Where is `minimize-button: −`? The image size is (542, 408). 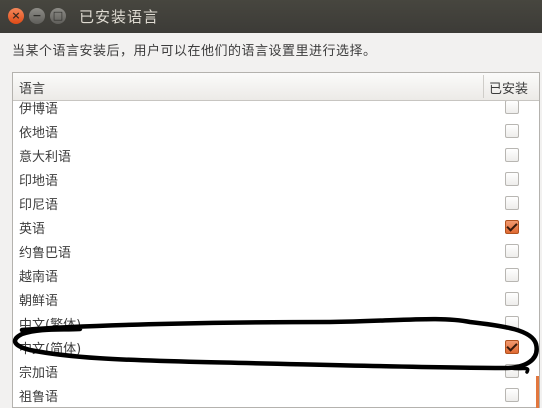 minimize-button: − is located at coordinates (37, 16).